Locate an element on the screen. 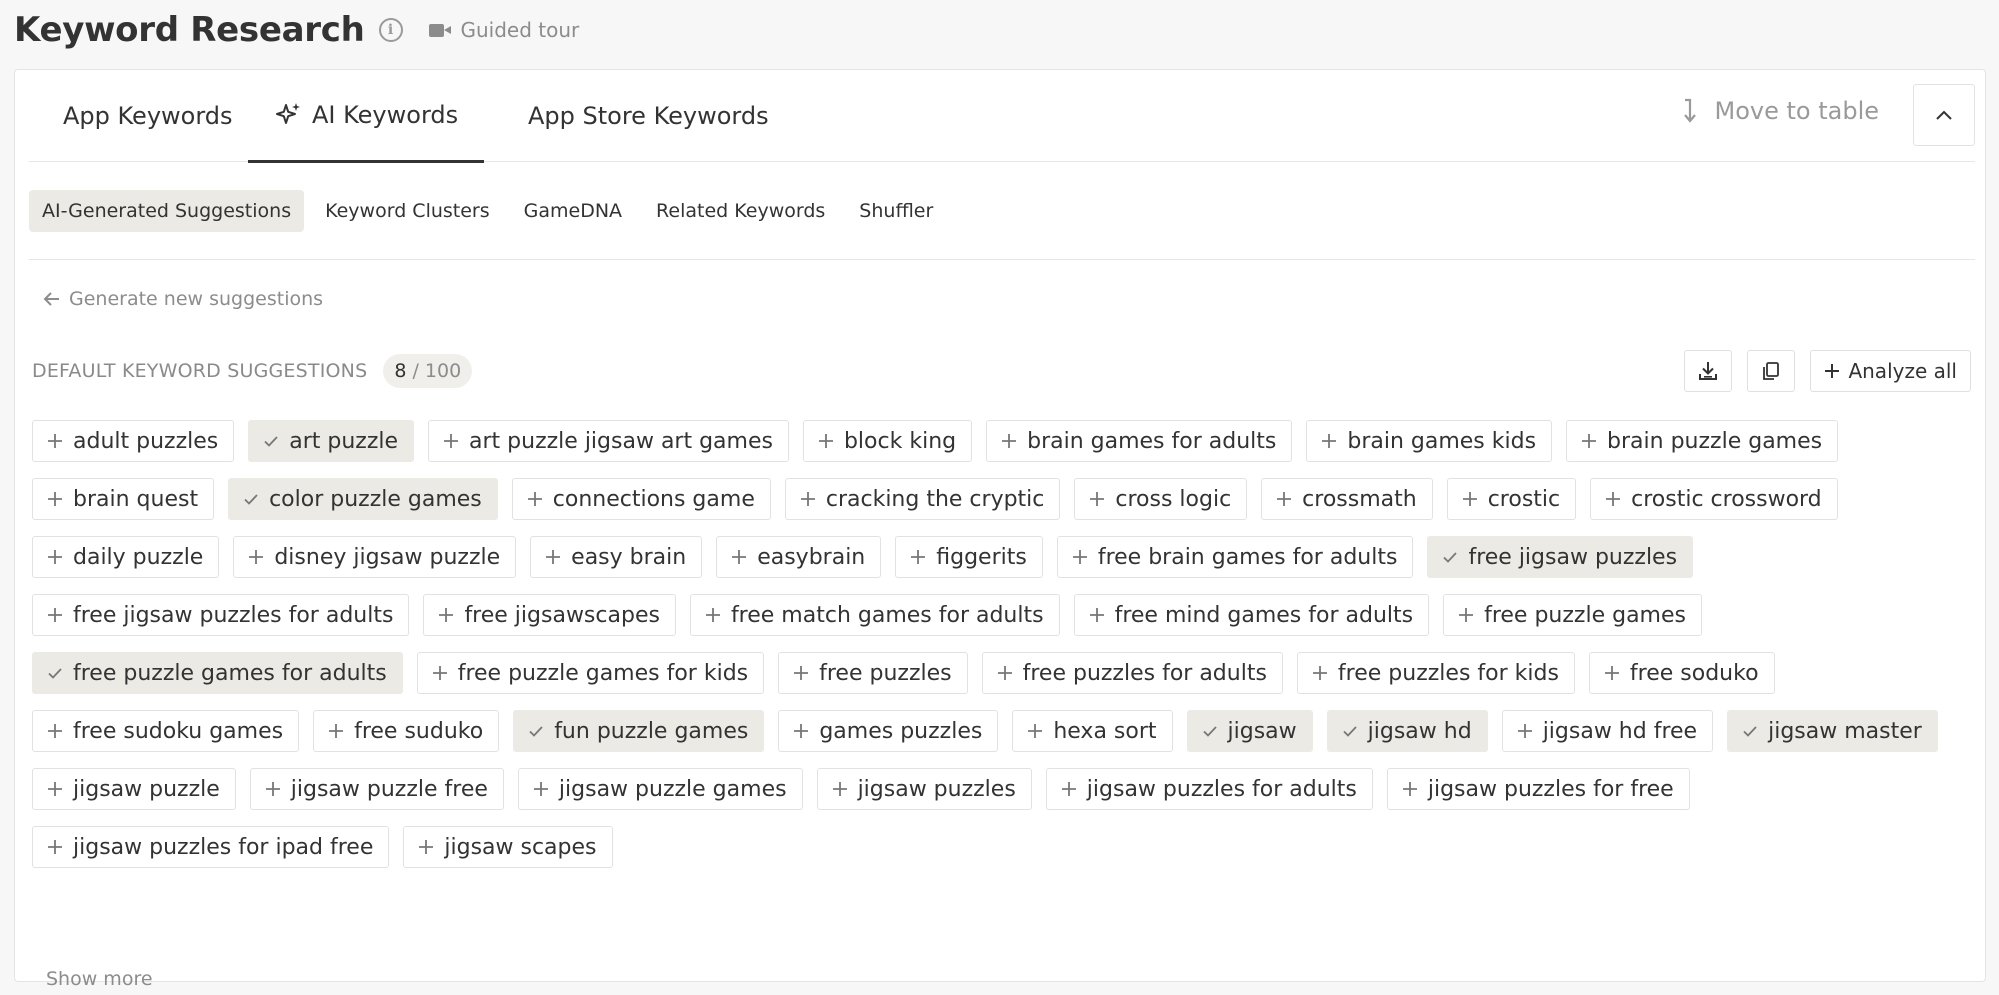 This screenshot has height=995, width=1999. keyword-chip: free puzzle games for adults is located at coordinates (217, 673).